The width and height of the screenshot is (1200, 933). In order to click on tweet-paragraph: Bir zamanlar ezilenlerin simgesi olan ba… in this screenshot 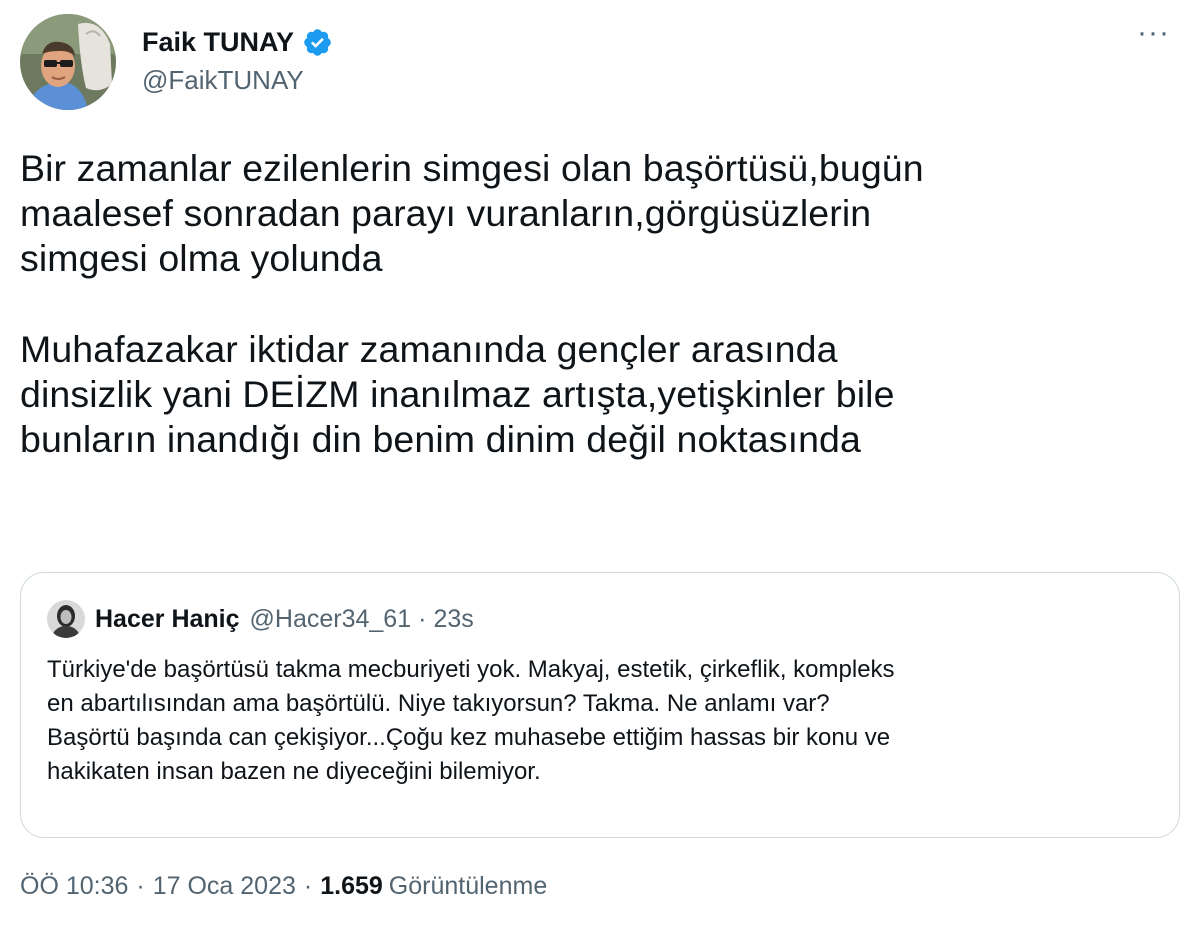, I will do `click(600, 213)`.